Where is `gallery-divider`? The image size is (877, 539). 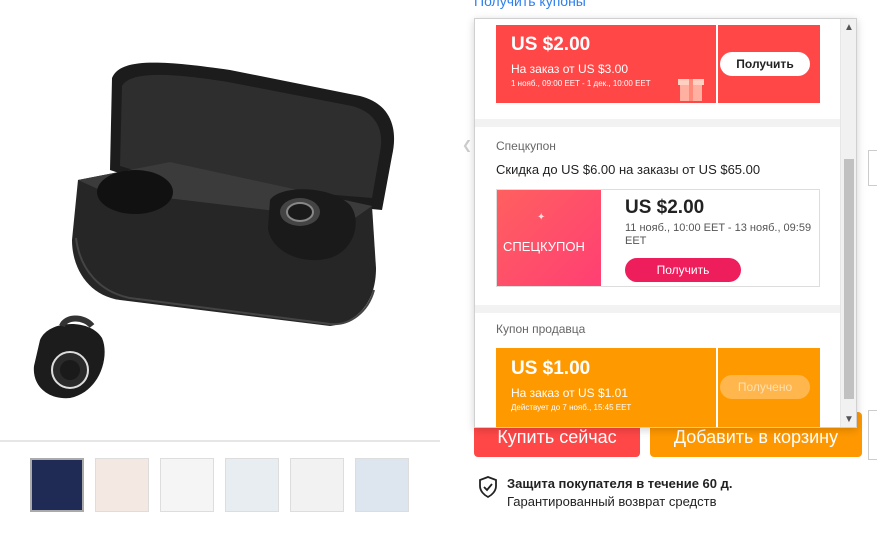 gallery-divider is located at coordinates (220, 441).